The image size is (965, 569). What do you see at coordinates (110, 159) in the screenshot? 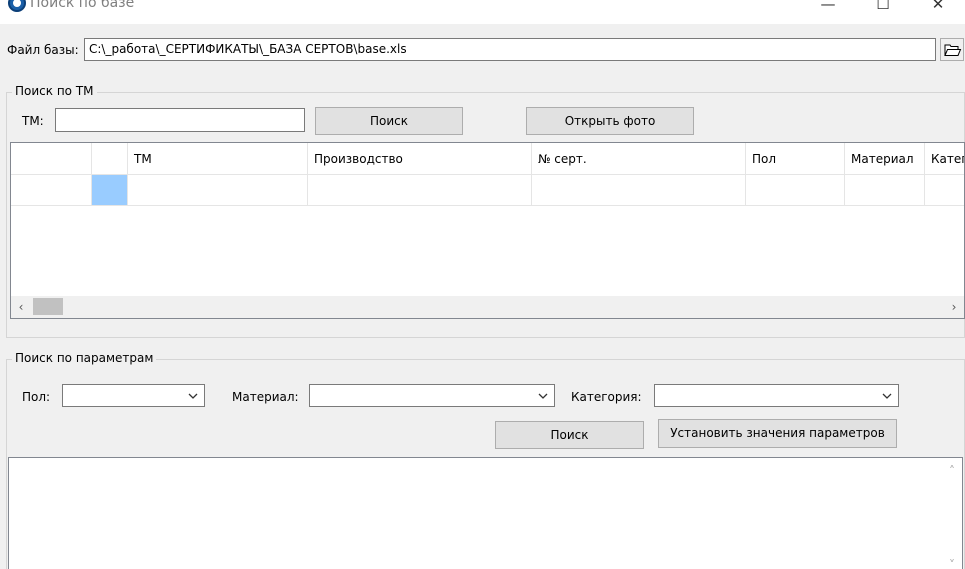
I see `grid-header-blank` at bounding box center [110, 159].